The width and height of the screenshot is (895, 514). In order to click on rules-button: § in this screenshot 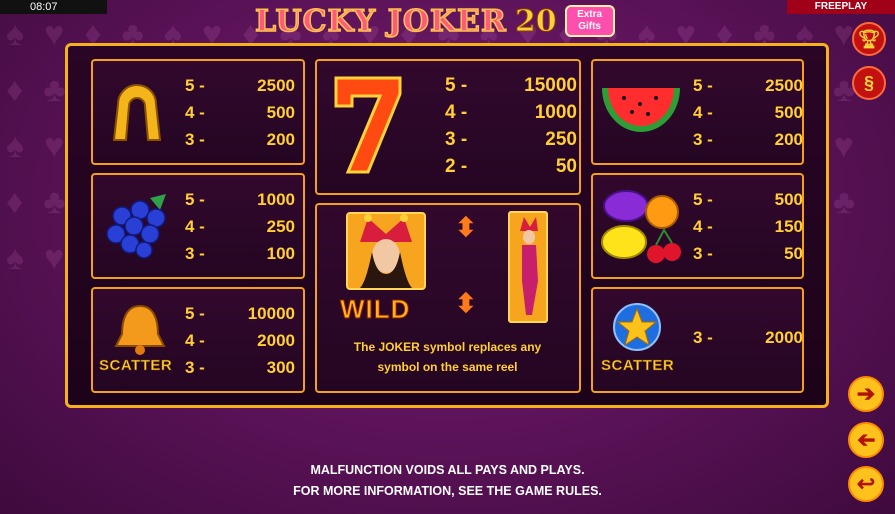, I will do `click(869, 83)`.